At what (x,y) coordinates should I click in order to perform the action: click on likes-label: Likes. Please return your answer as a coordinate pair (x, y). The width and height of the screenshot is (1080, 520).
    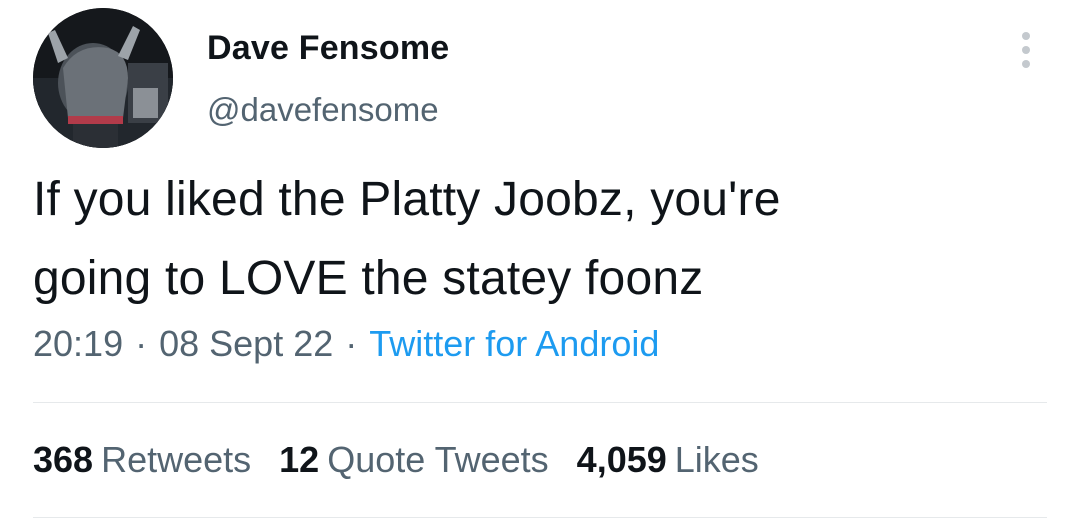
    Looking at the image, I should click on (716, 459).